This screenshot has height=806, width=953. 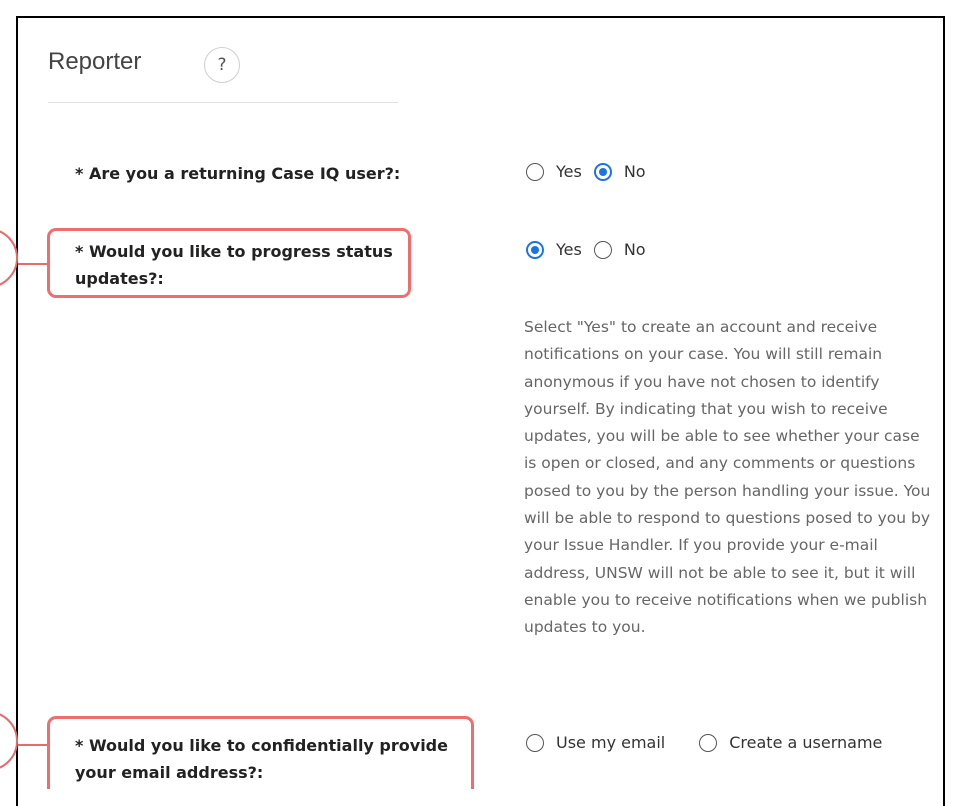 What do you see at coordinates (611, 742) in the screenshot?
I see `radio-label: Use my email` at bounding box center [611, 742].